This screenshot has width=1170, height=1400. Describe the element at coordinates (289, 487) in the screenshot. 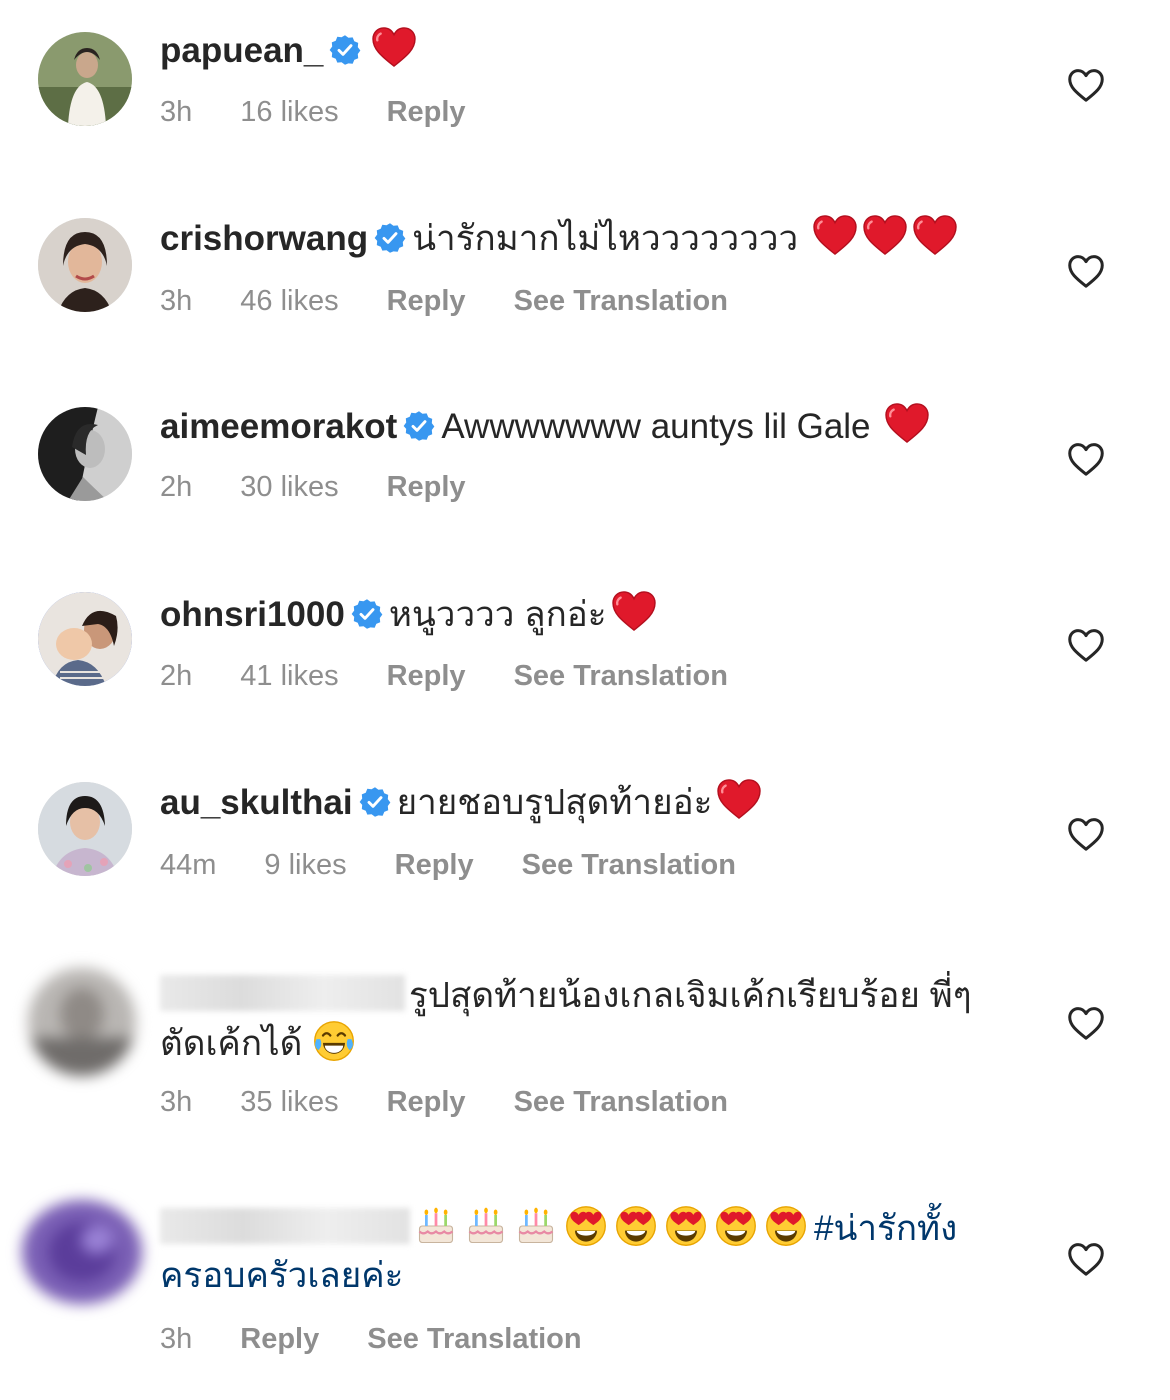

I see `likes-count: 30 likes` at that location.